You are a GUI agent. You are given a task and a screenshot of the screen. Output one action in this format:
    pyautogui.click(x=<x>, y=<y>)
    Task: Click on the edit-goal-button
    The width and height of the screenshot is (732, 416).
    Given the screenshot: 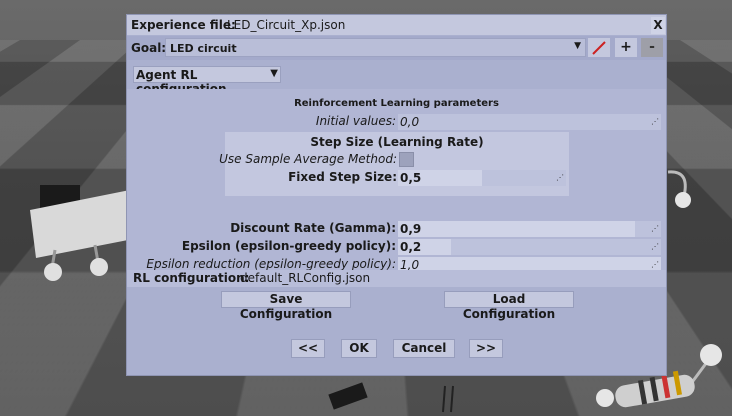 What is the action you would take?
    pyautogui.click(x=599, y=47)
    